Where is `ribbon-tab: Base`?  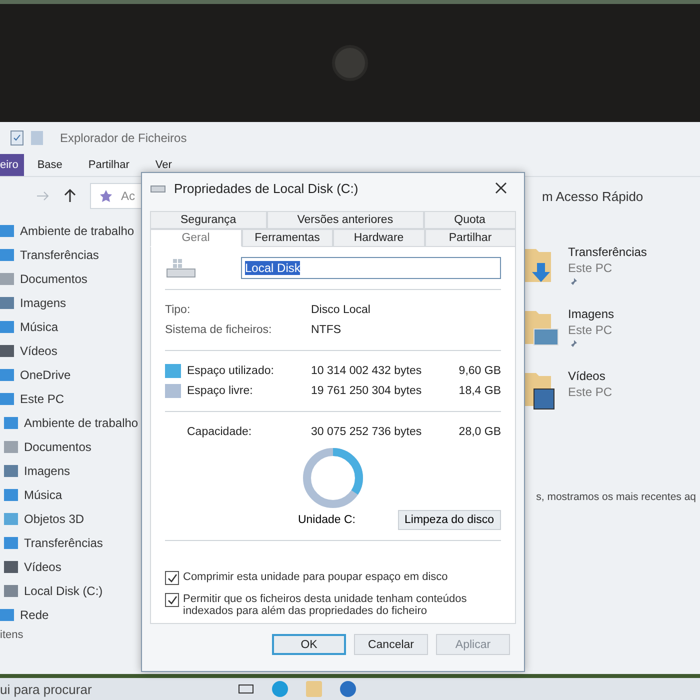
ribbon-tab: Base is located at coordinates (50, 165).